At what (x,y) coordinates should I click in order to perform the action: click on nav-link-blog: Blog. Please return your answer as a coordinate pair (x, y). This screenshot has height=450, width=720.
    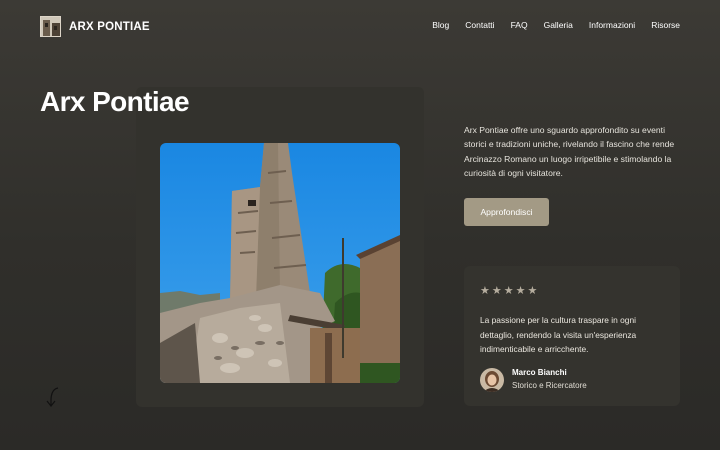
    Looking at the image, I should click on (440, 25).